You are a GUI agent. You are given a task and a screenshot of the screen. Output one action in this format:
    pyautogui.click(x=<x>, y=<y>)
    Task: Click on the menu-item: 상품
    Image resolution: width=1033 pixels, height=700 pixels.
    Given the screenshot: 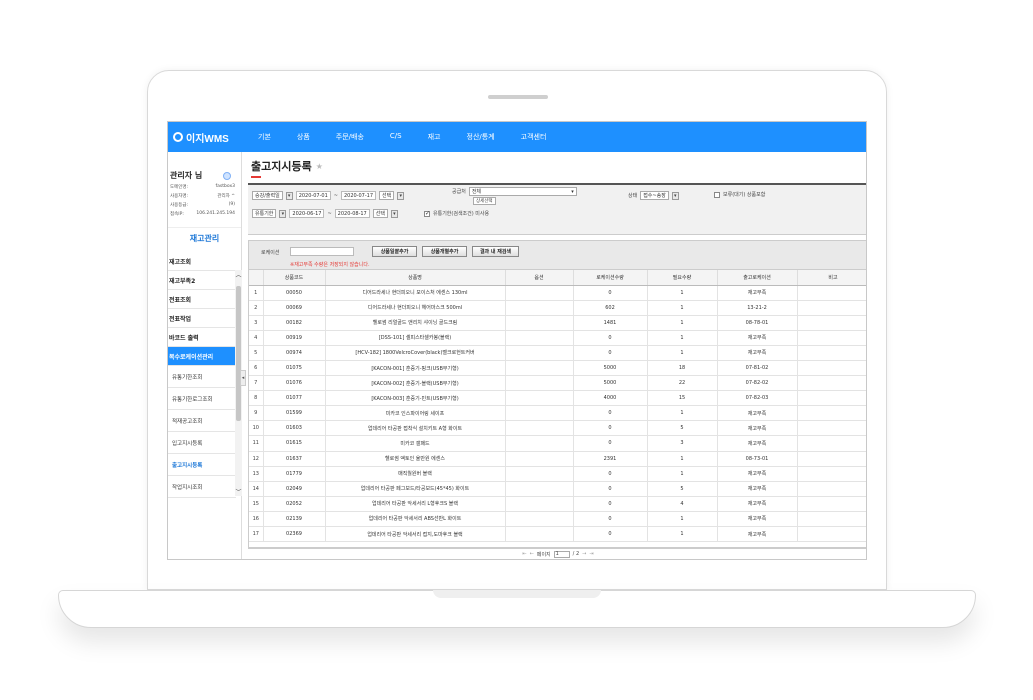 What is the action you would take?
    pyautogui.click(x=303, y=137)
    